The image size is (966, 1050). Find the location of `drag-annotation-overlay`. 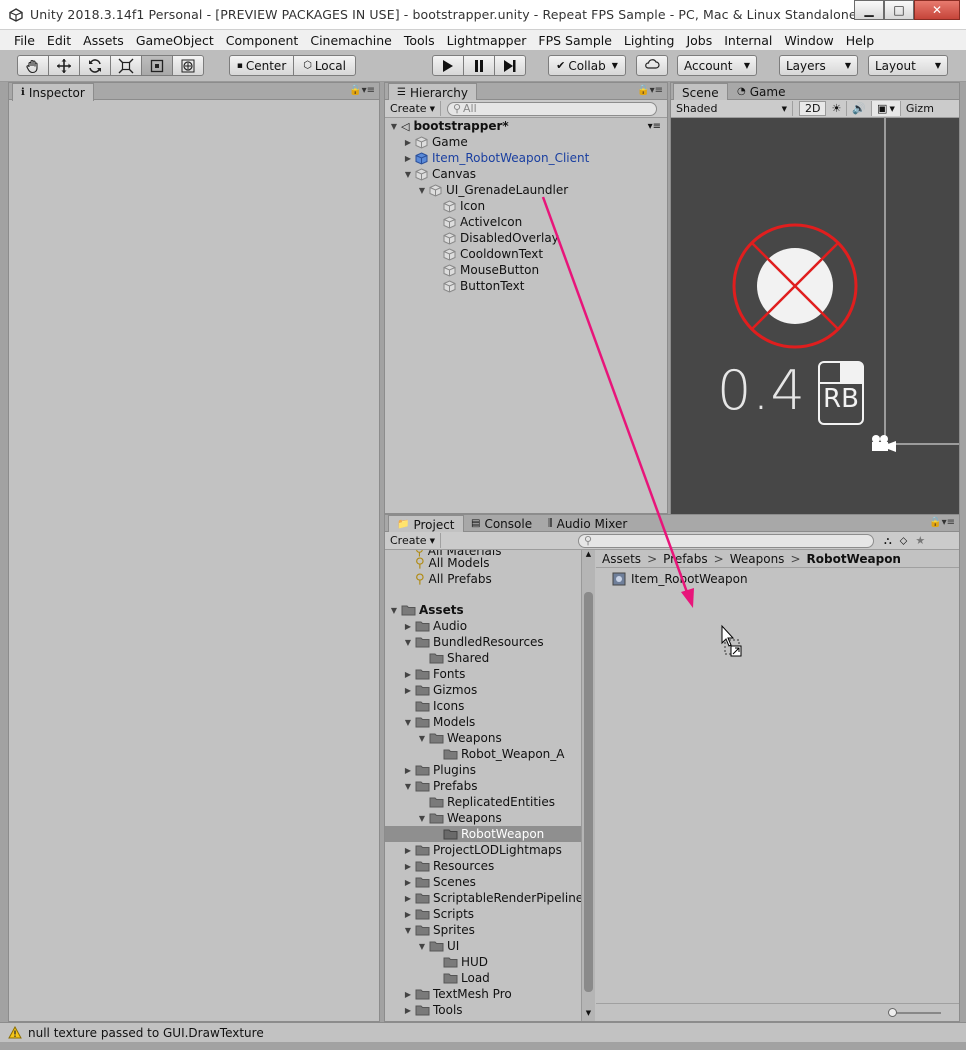

drag-annotation-overlay is located at coordinates (641, 426).